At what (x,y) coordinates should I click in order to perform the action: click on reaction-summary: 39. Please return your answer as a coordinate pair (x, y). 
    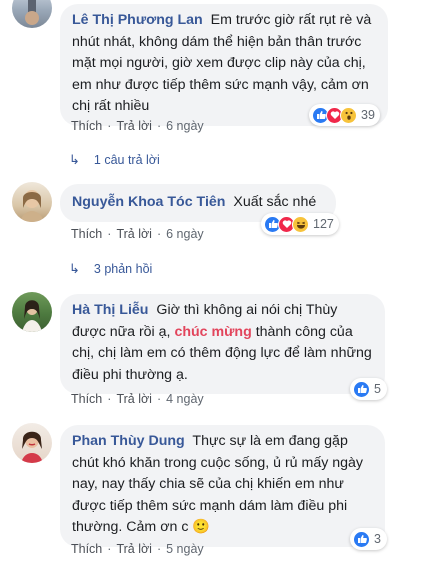
    Looking at the image, I should click on (344, 115).